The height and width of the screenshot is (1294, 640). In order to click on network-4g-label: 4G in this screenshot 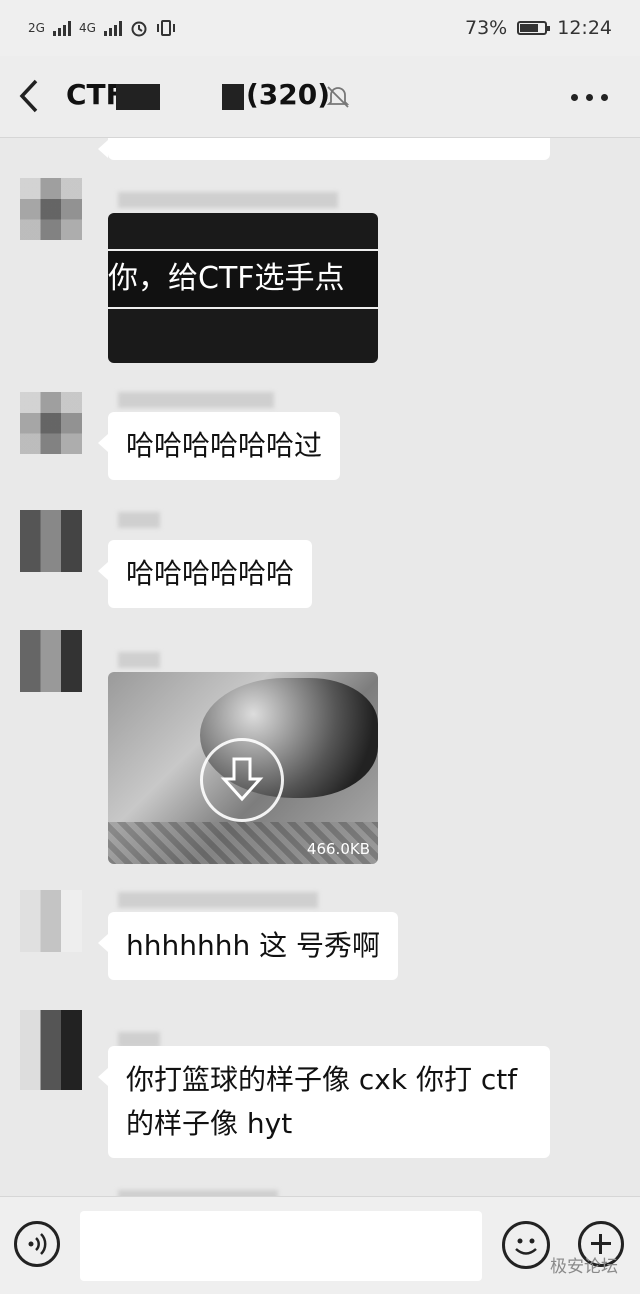, I will do `click(87, 28)`.